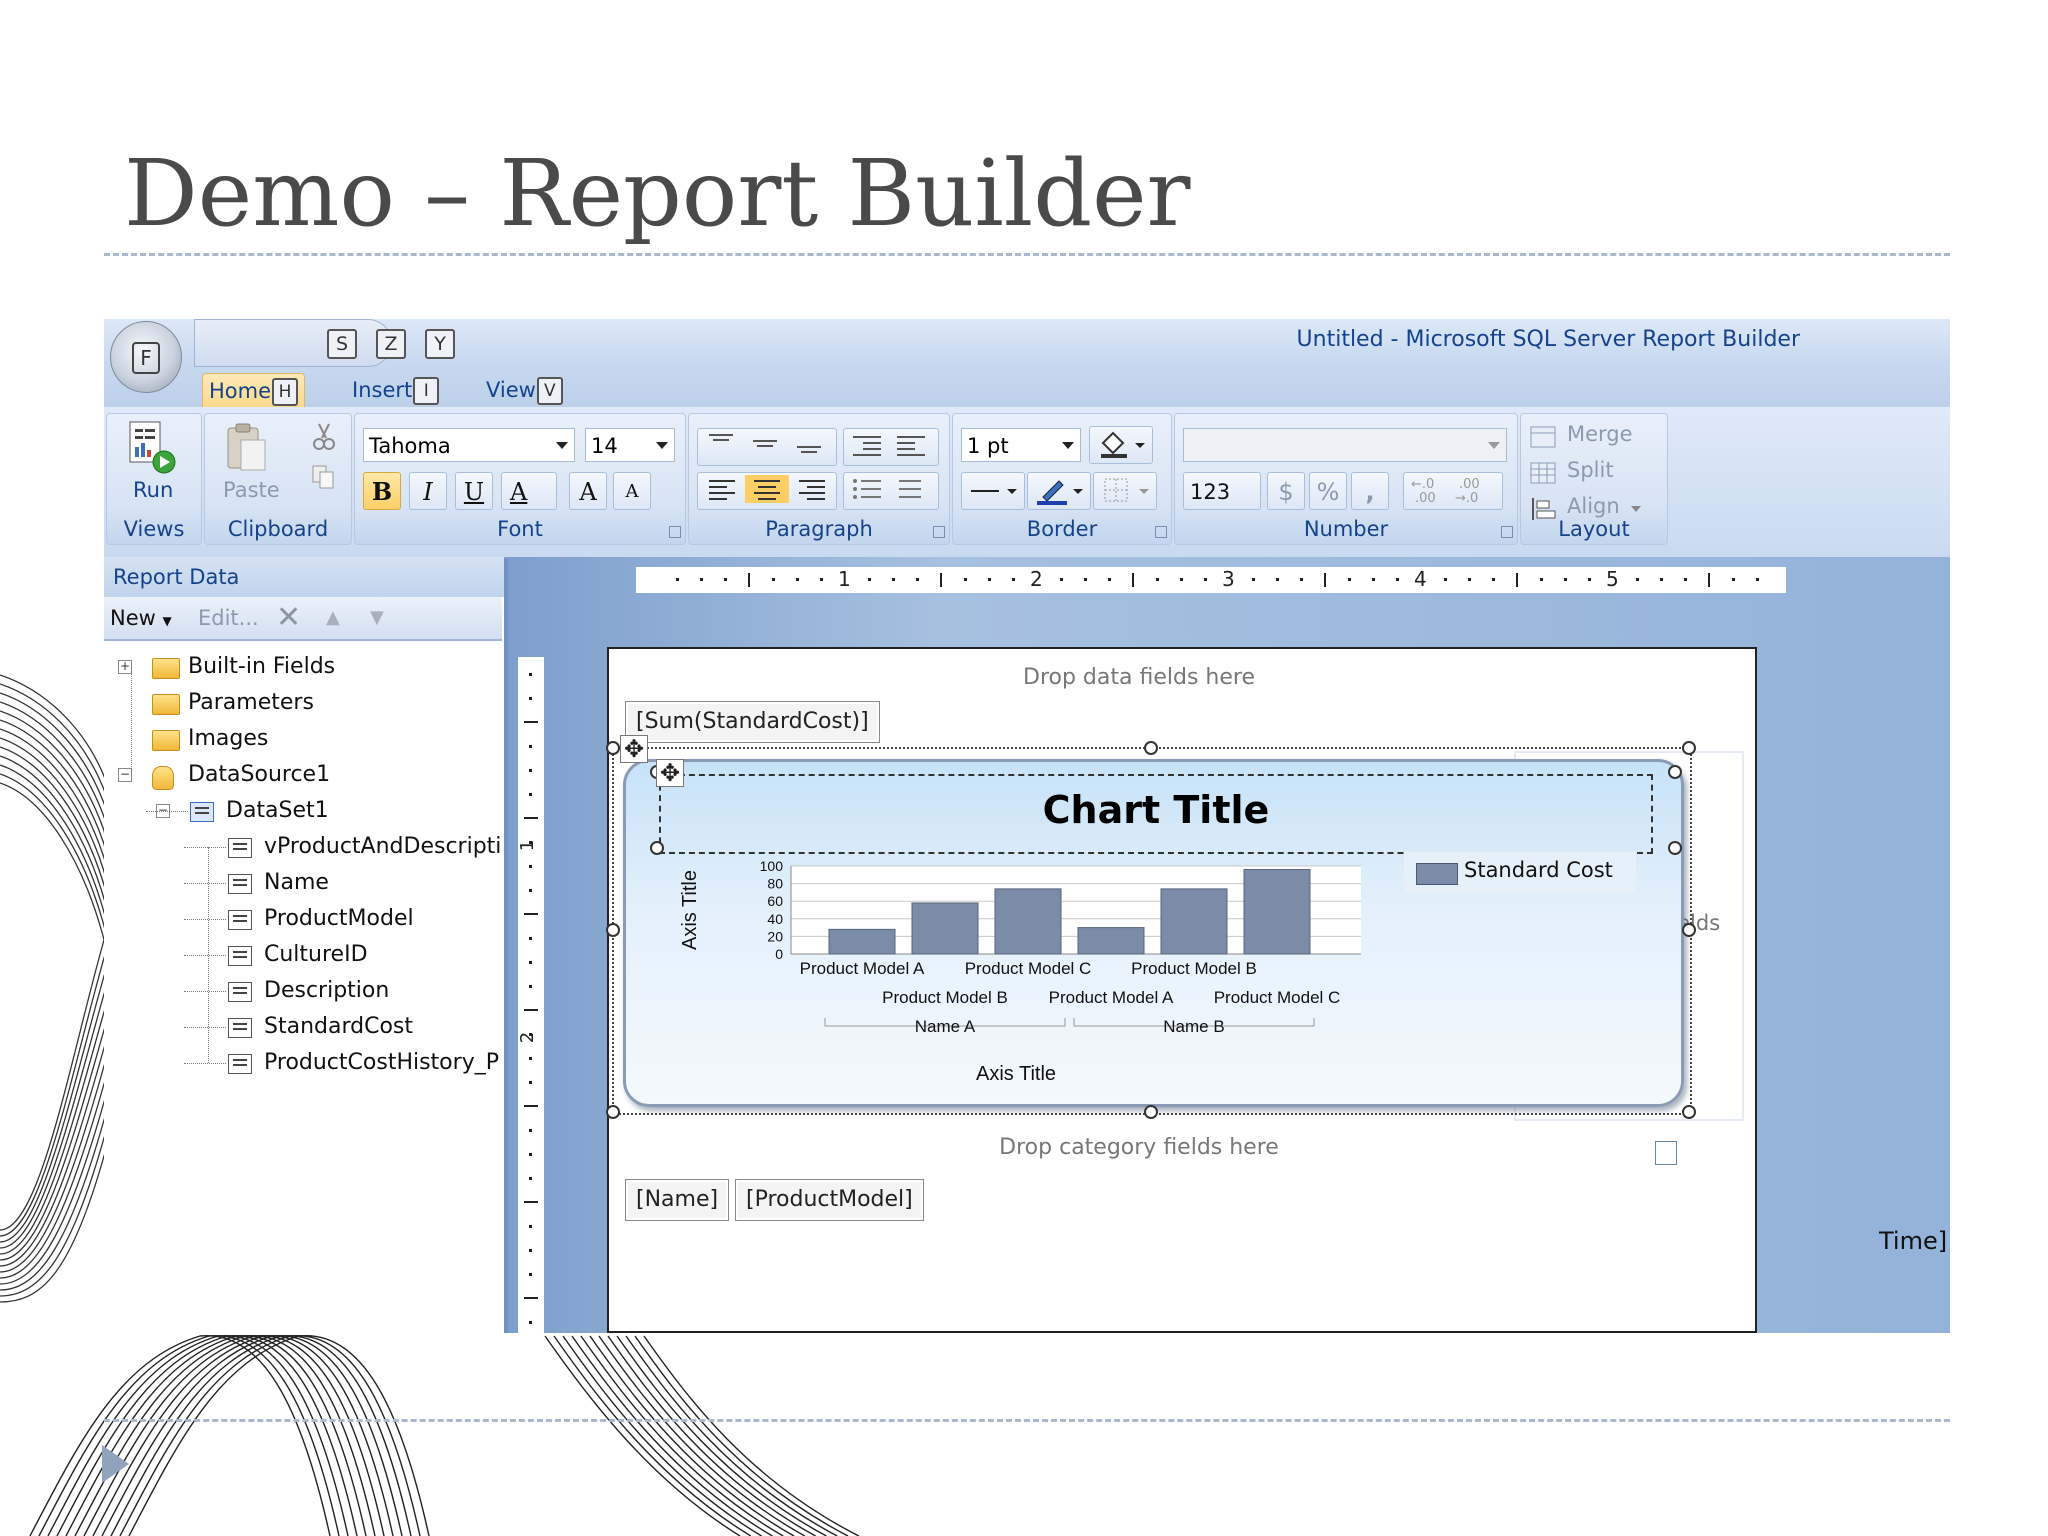 This screenshot has width=2048, height=1536. Describe the element at coordinates (613, 930) in the screenshot. I see `chart-handle-middle-left` at that location.